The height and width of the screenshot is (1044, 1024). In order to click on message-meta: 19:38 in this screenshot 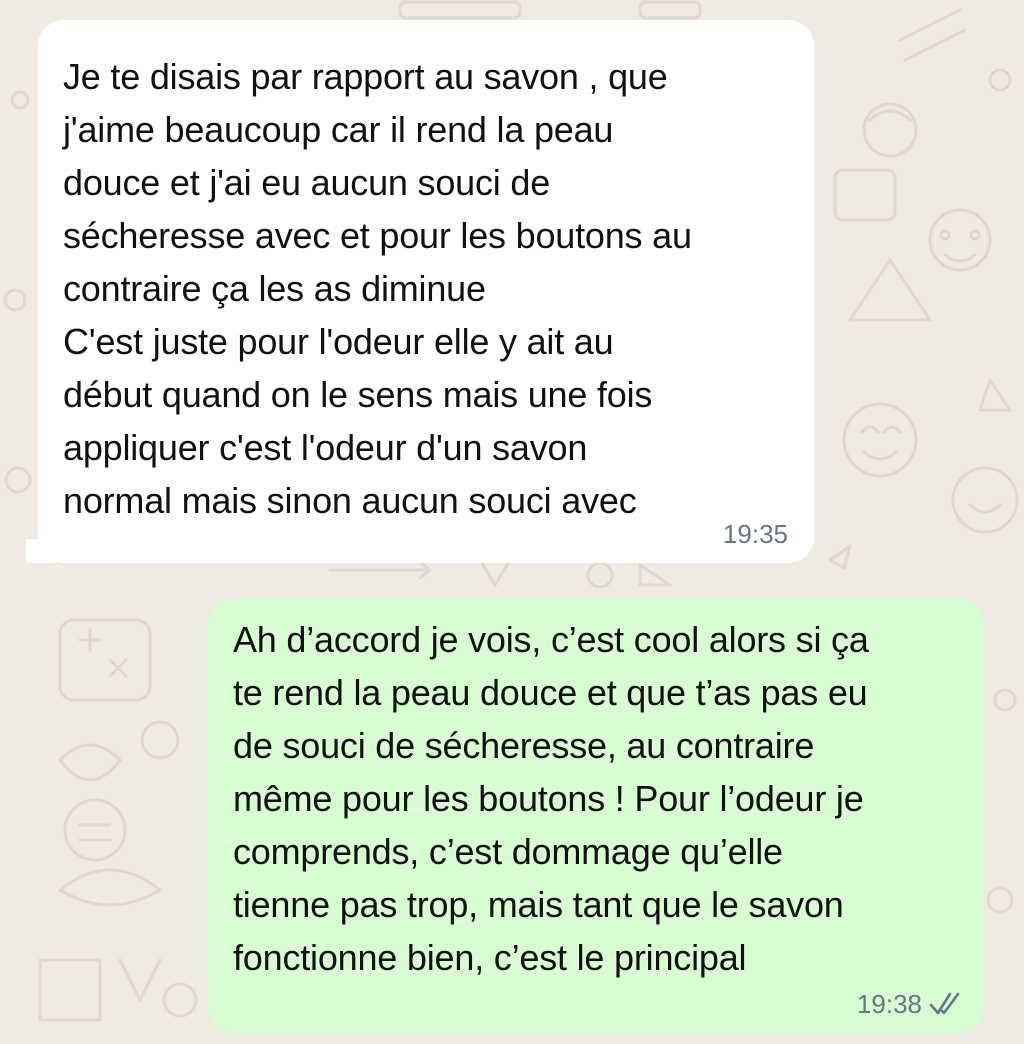, I will do `click(910, 1004)`.